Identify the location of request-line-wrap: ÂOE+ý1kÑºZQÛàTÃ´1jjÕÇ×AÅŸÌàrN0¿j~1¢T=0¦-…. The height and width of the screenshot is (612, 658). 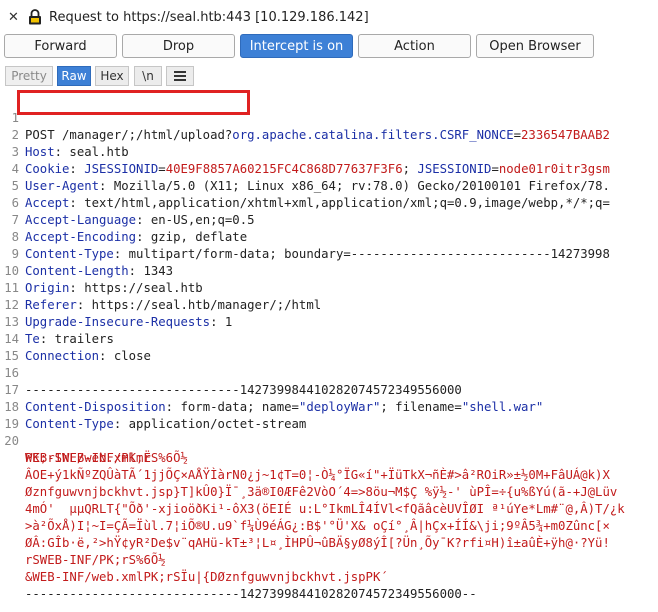
(329, 466).